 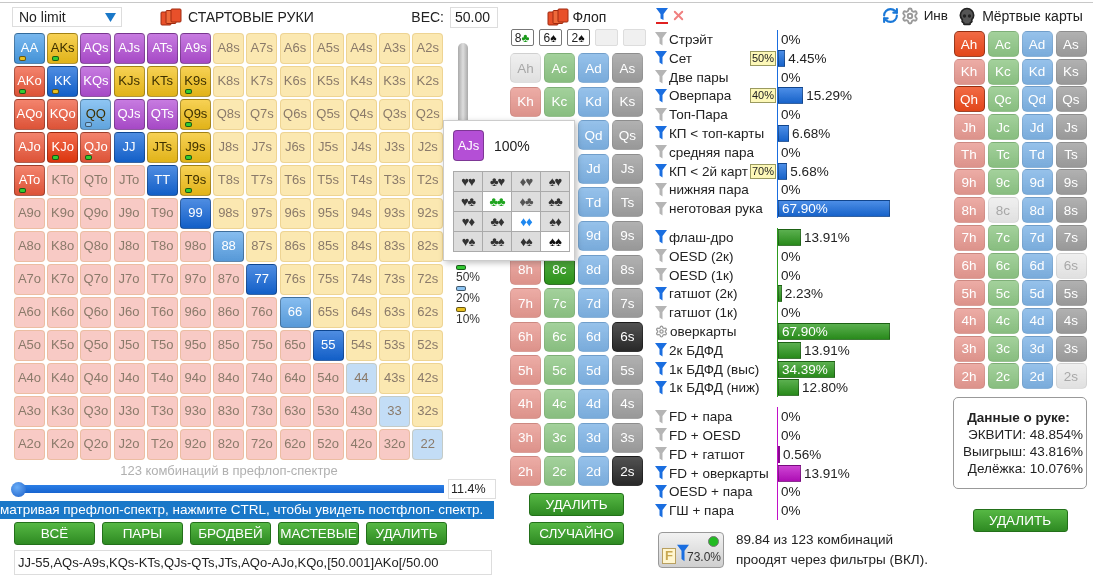 I want to click on card-tile: 6h, so click(x=525, y=336).